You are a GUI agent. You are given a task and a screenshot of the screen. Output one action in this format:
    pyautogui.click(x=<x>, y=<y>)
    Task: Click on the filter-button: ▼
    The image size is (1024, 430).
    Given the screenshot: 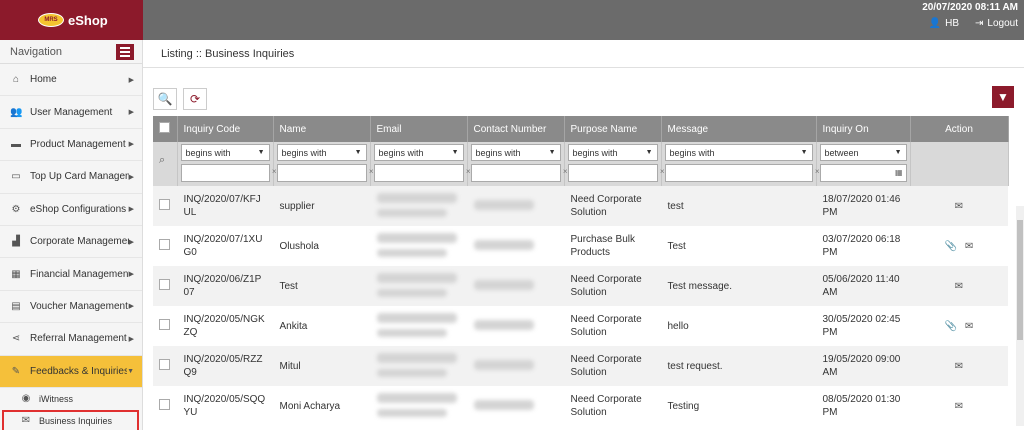 What is the action you would take?
    pyautogui.click(x=1003, y=97)
    